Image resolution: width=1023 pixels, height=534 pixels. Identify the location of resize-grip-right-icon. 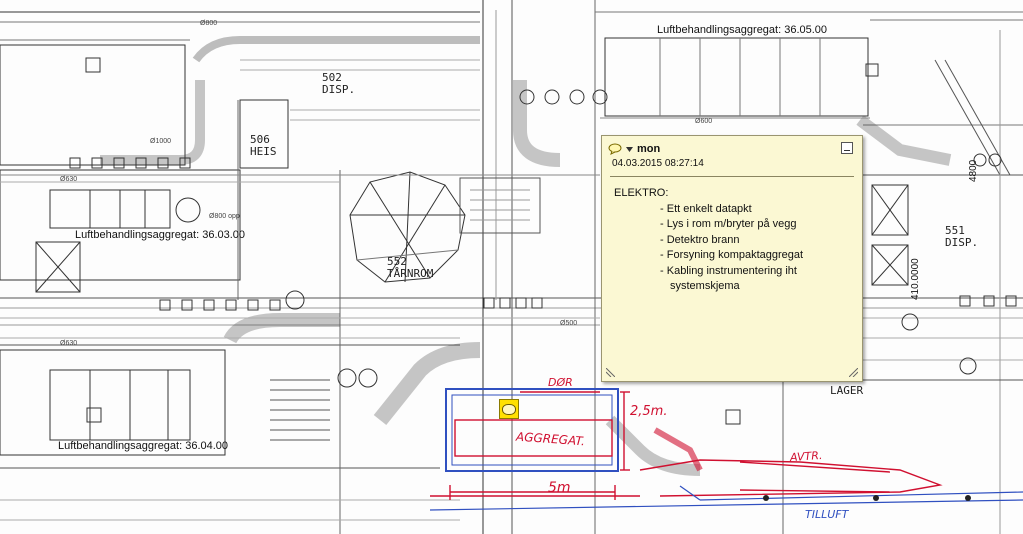
(853, 372).